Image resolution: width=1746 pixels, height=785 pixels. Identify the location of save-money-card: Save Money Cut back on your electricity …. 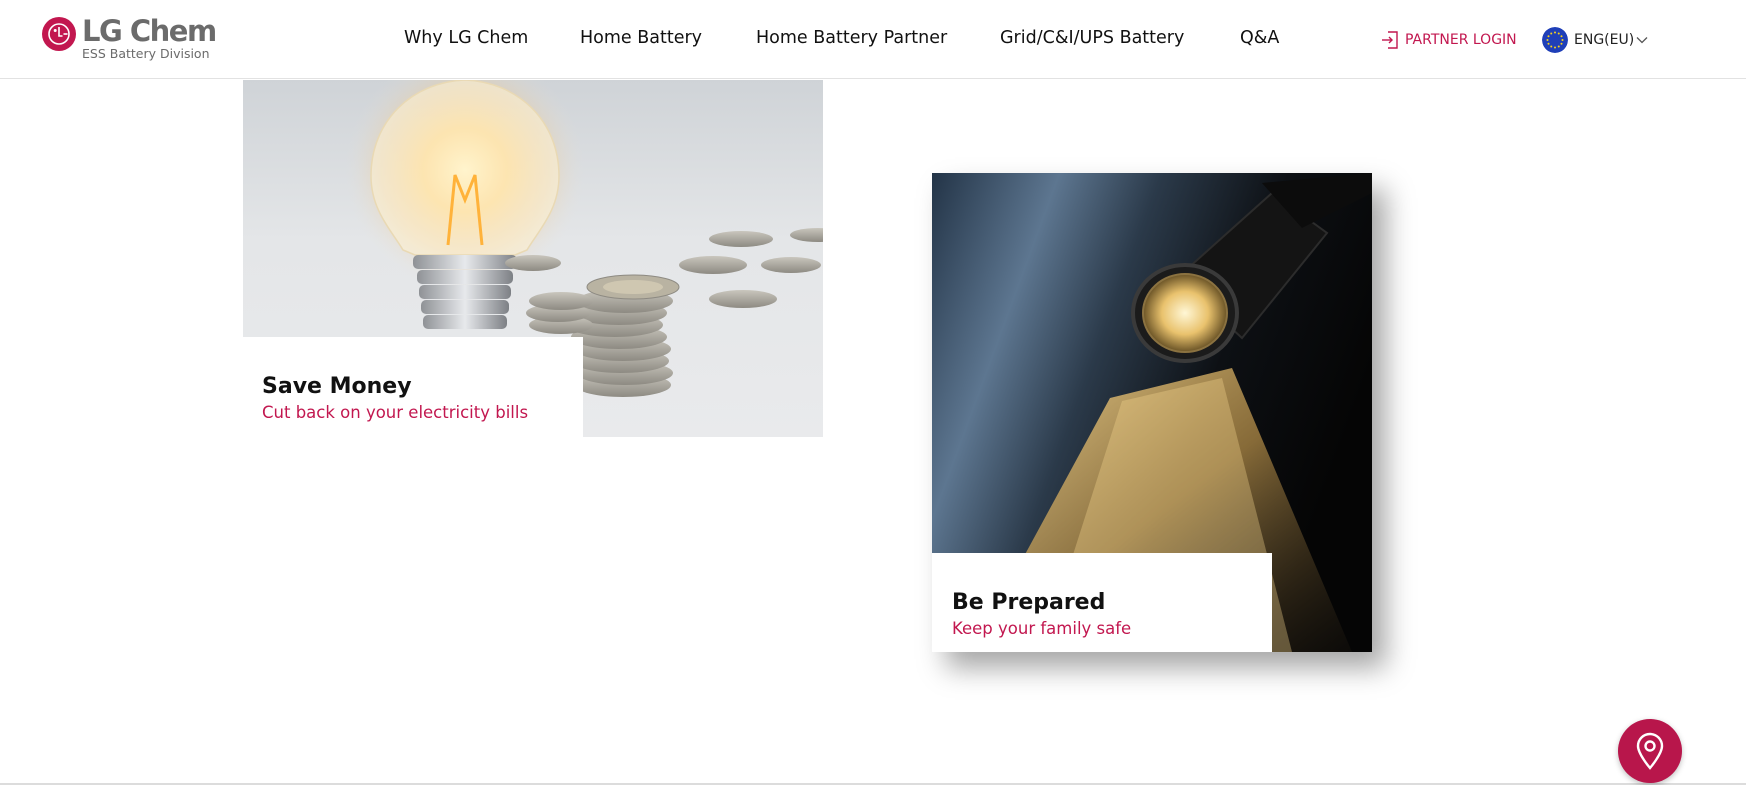
(413, 387).